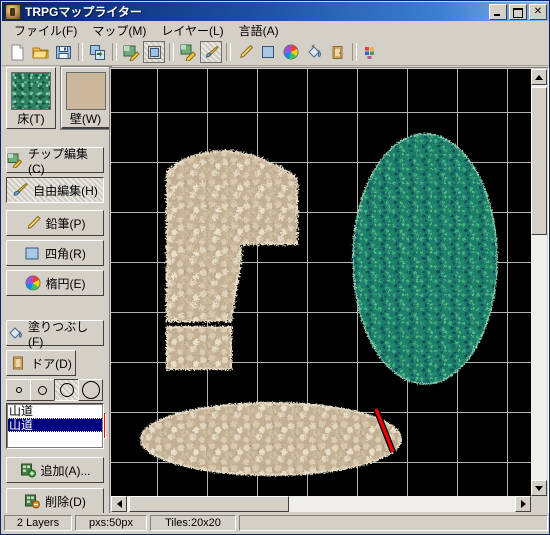 The image size is (550, 535). I want to click on chevron-right-icon, so click(523, 504).